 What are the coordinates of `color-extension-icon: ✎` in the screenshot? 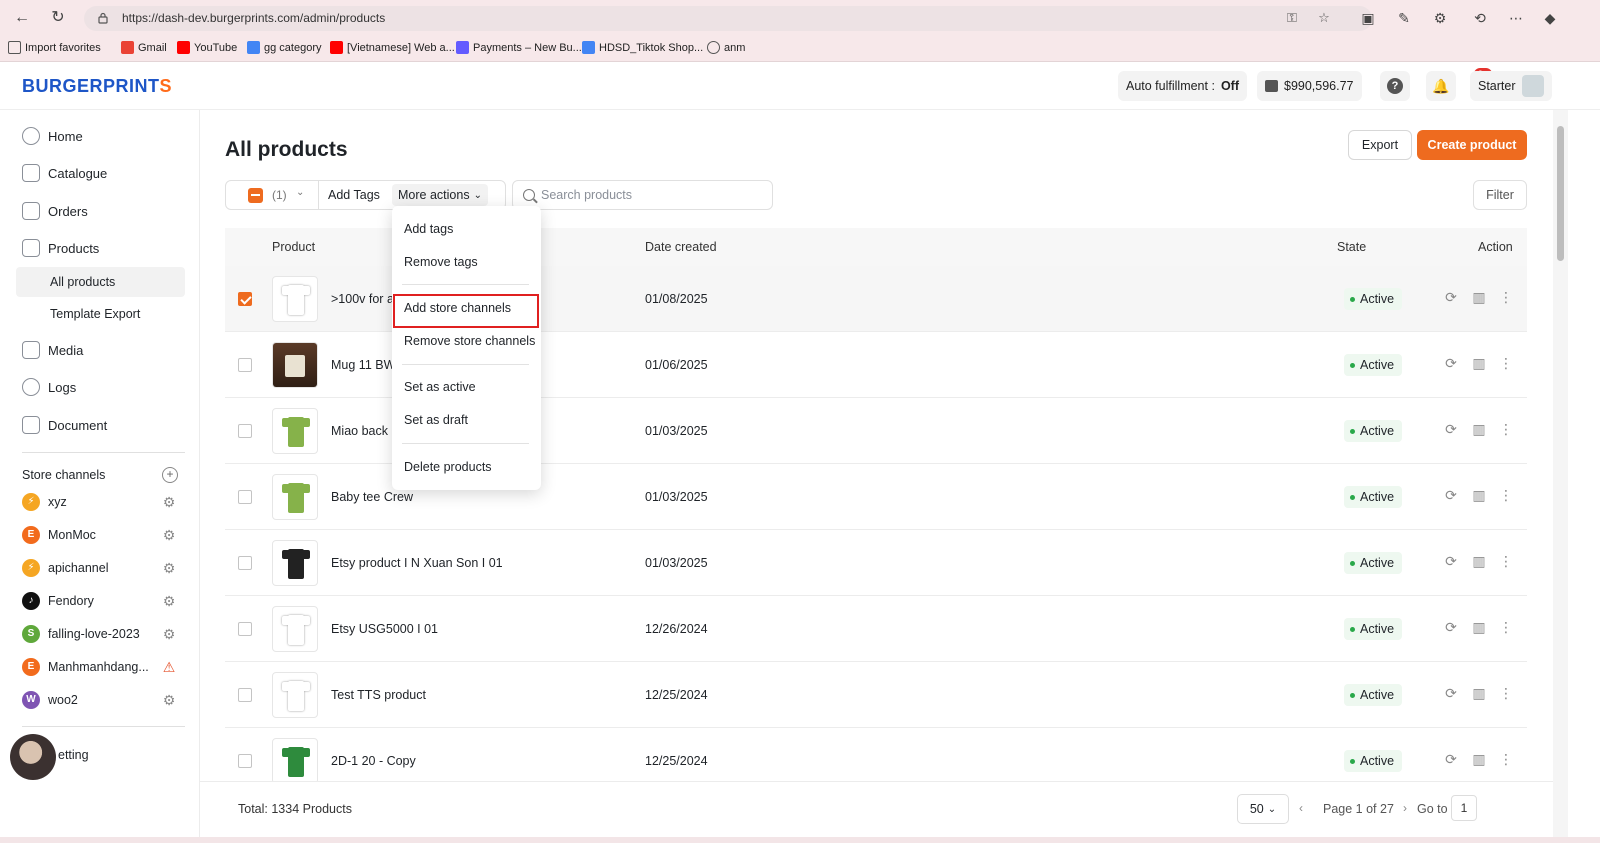 It's located at (1404, 18).